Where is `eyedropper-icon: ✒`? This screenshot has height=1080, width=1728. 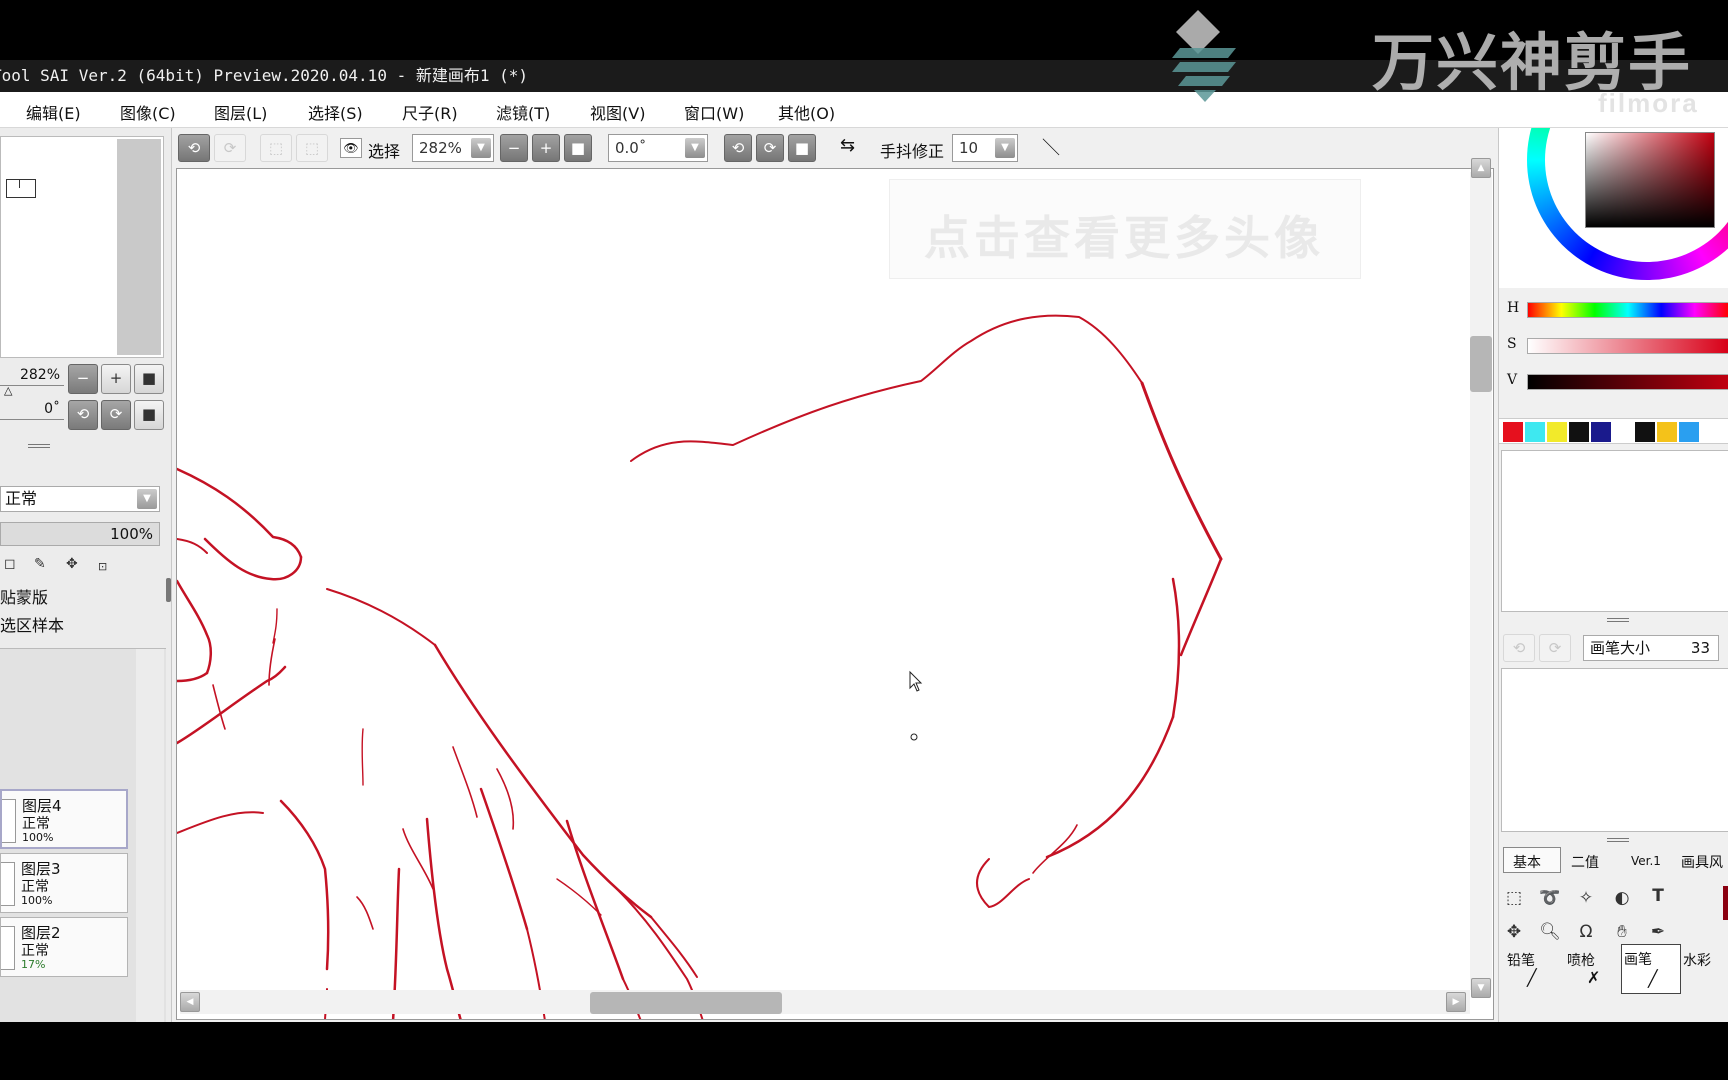
eyedropper-icon: ✒ is located at coordinates (1658, 932).